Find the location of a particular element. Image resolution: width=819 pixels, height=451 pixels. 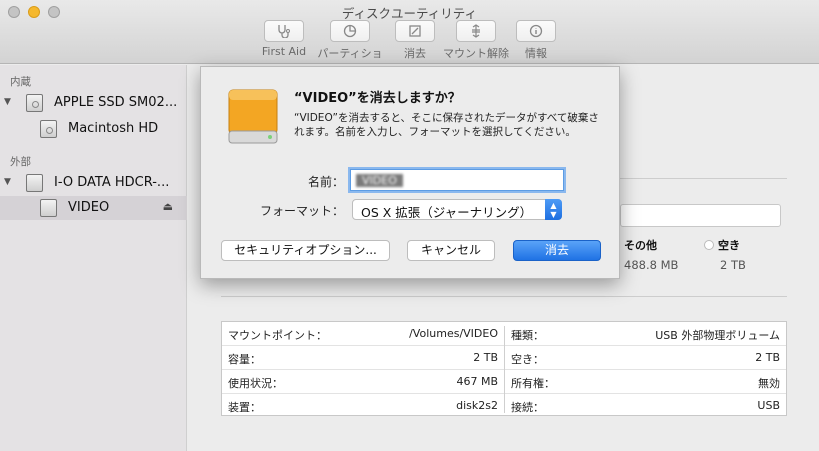

info-value: 無効 is located at coordinates (769, 383).